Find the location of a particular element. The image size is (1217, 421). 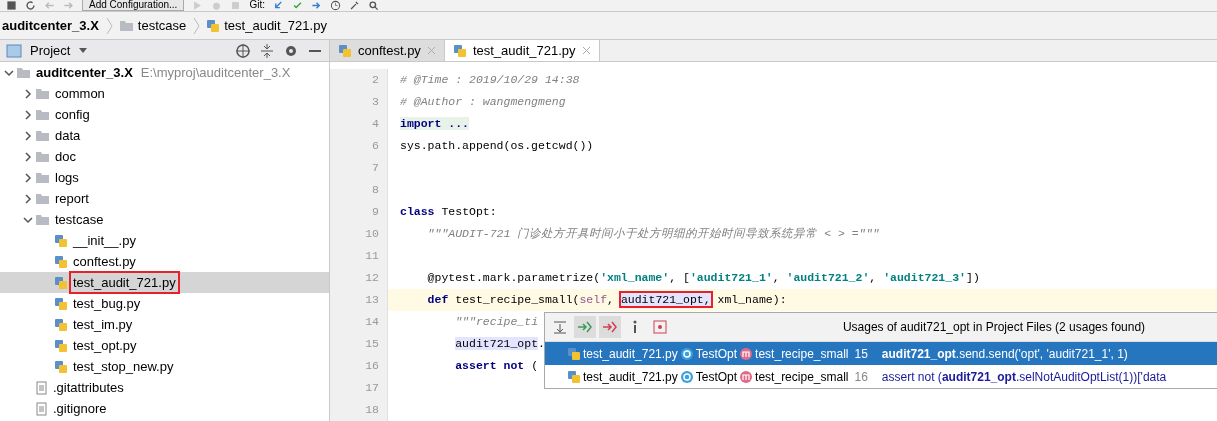

dropdown-caret-icon is located at coordinates (83, 50).